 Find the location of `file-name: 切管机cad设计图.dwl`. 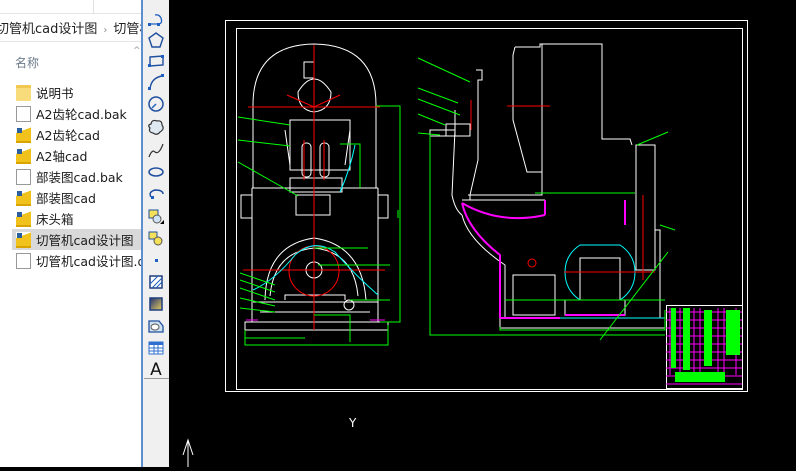

file-name: 切管机cad设计图.dwl is located at coordinates (88, 261).